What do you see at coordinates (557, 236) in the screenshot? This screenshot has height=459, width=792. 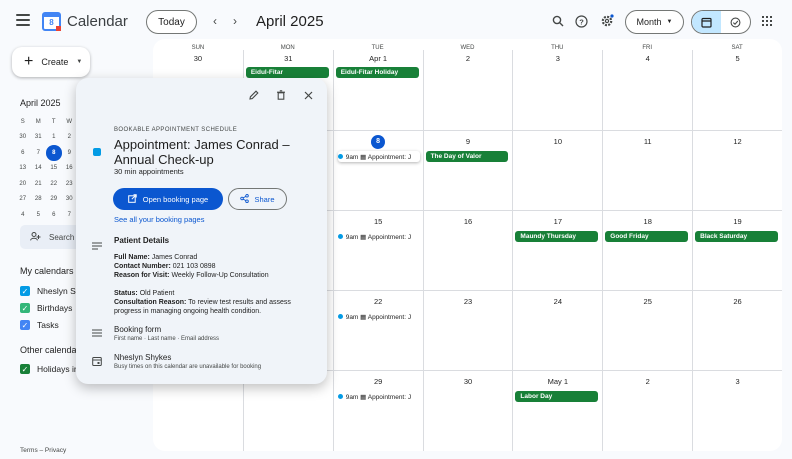 I see `all-day-event: Maundy Thursday` at bounding box center [557, 236].